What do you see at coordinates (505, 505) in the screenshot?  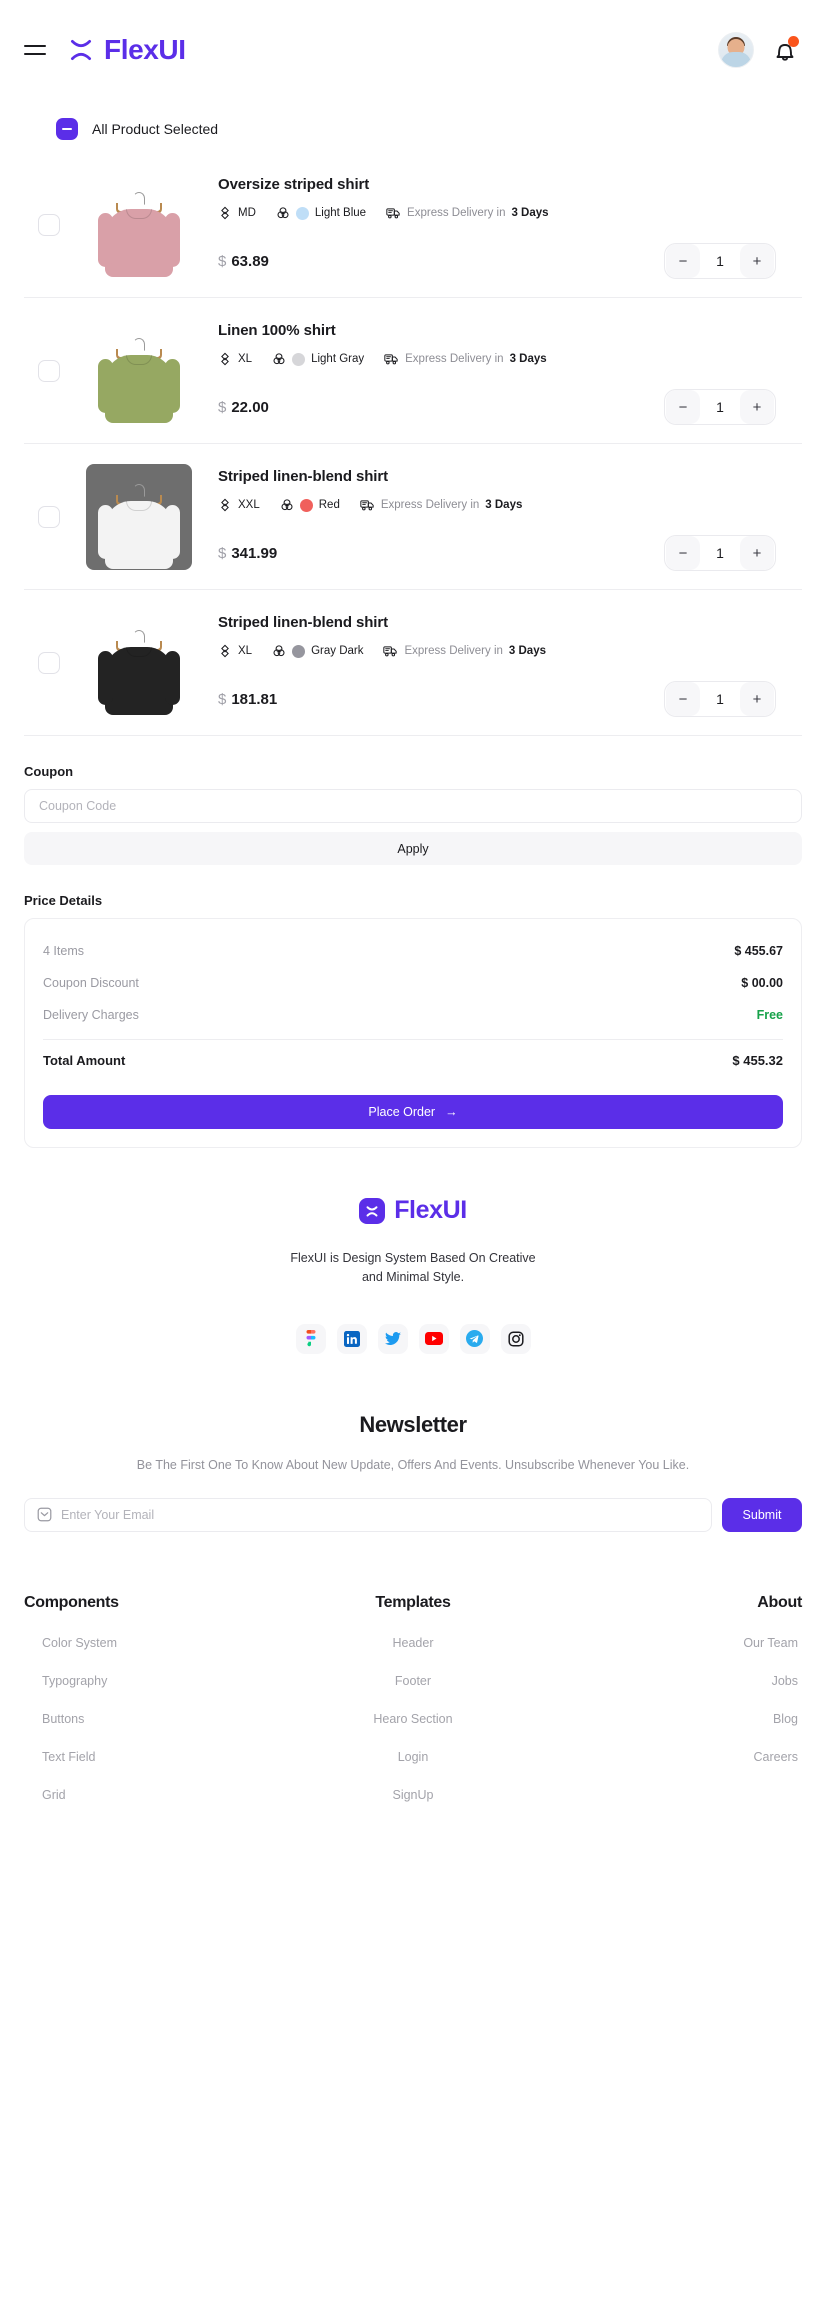 I see `product-attributes: XXL Red Express Delivery in 3 Days` at bounding box center [505, 505].